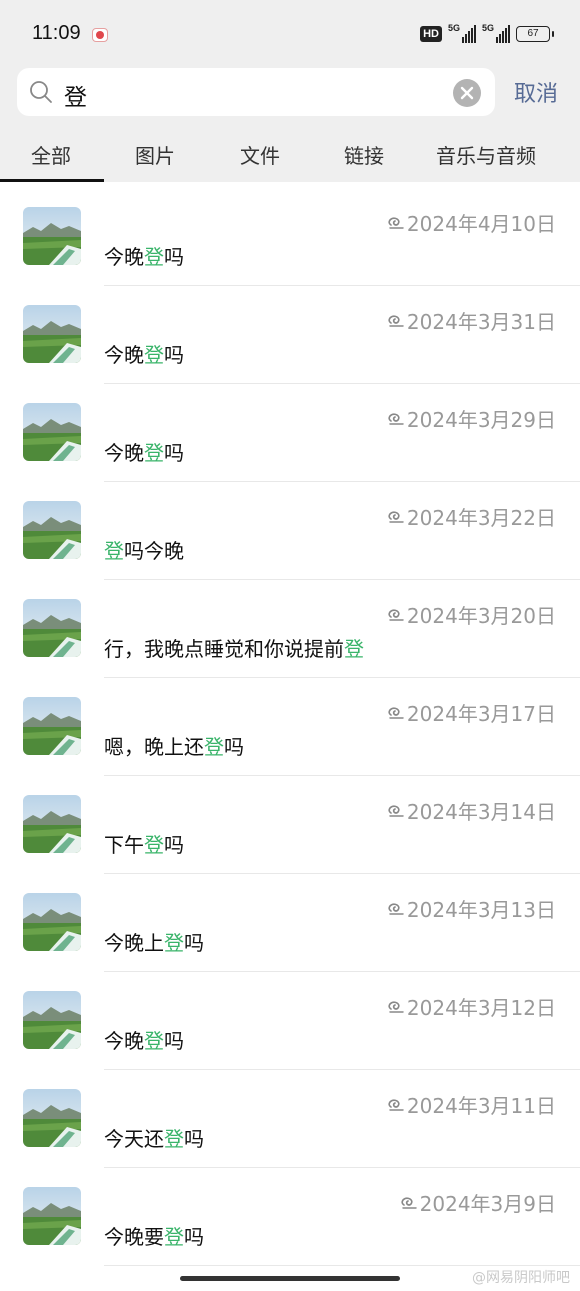  I want to click on snippet-pre: 今天还, so click(134, 1139).